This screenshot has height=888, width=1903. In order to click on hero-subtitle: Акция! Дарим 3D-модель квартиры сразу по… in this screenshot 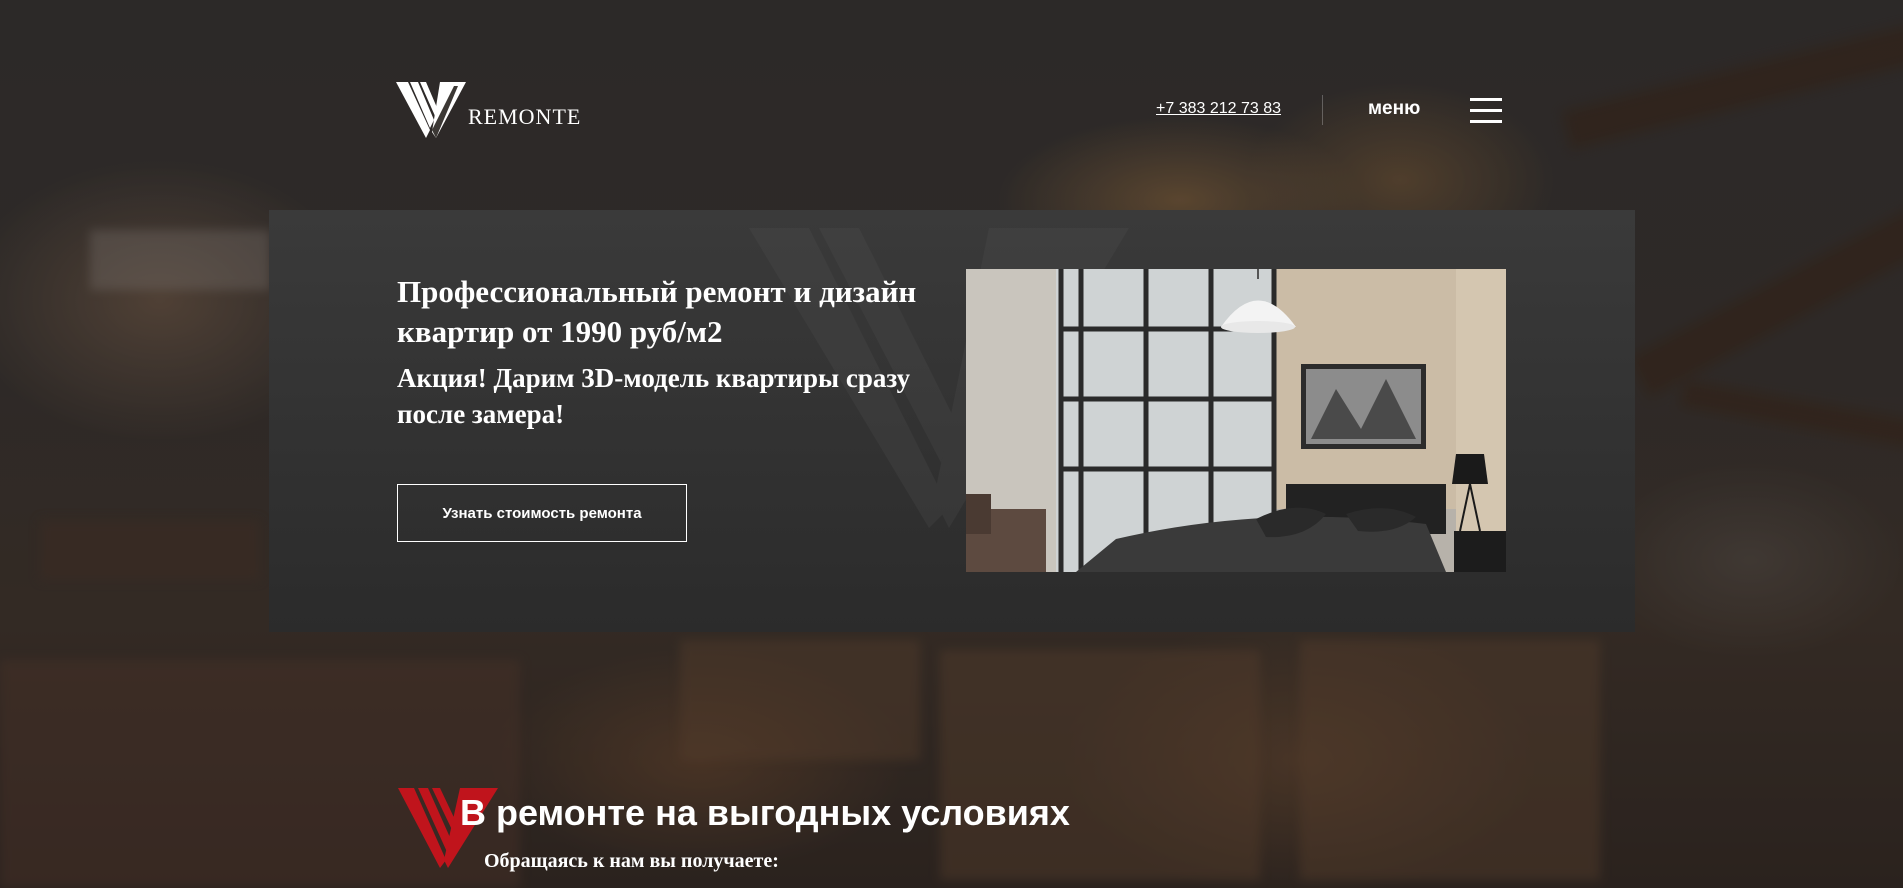, I will do `click(654, 396)`.